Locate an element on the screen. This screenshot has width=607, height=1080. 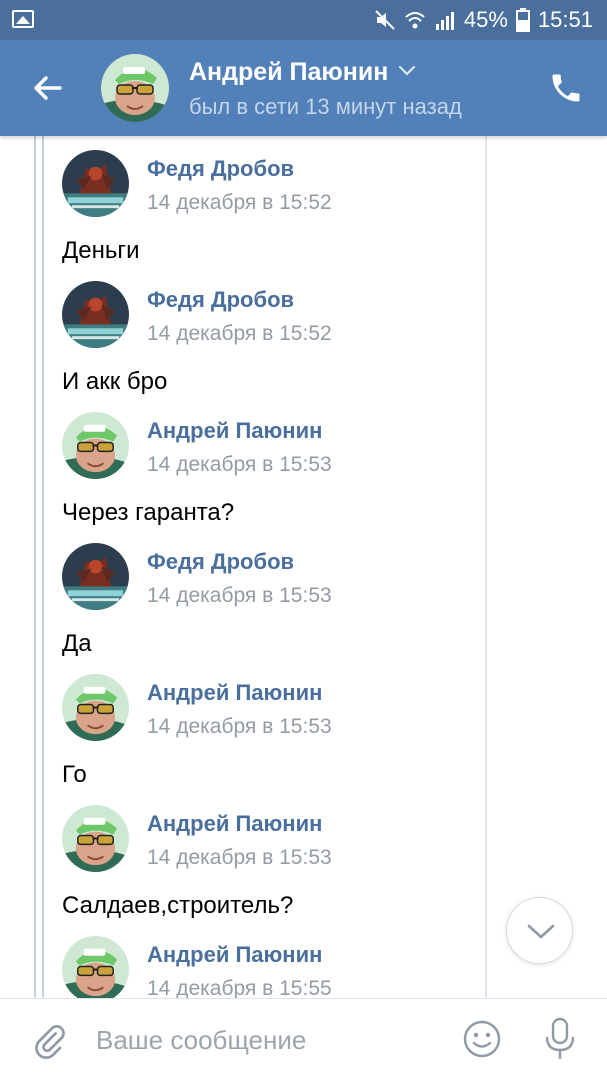
battery-icon is located at coordinates (522, 20).